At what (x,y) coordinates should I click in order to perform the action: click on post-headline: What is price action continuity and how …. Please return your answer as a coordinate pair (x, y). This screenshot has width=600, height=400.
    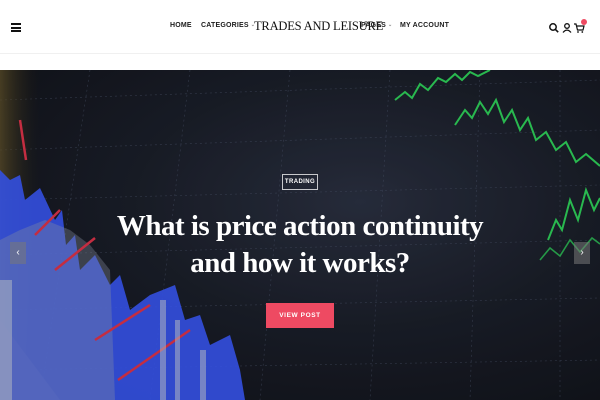
    Looking at the image, I should click on (300, 245).